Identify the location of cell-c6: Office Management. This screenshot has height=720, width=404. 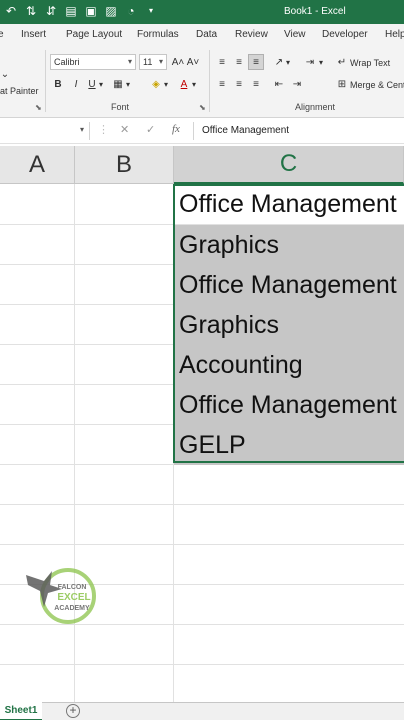
(289, 405).